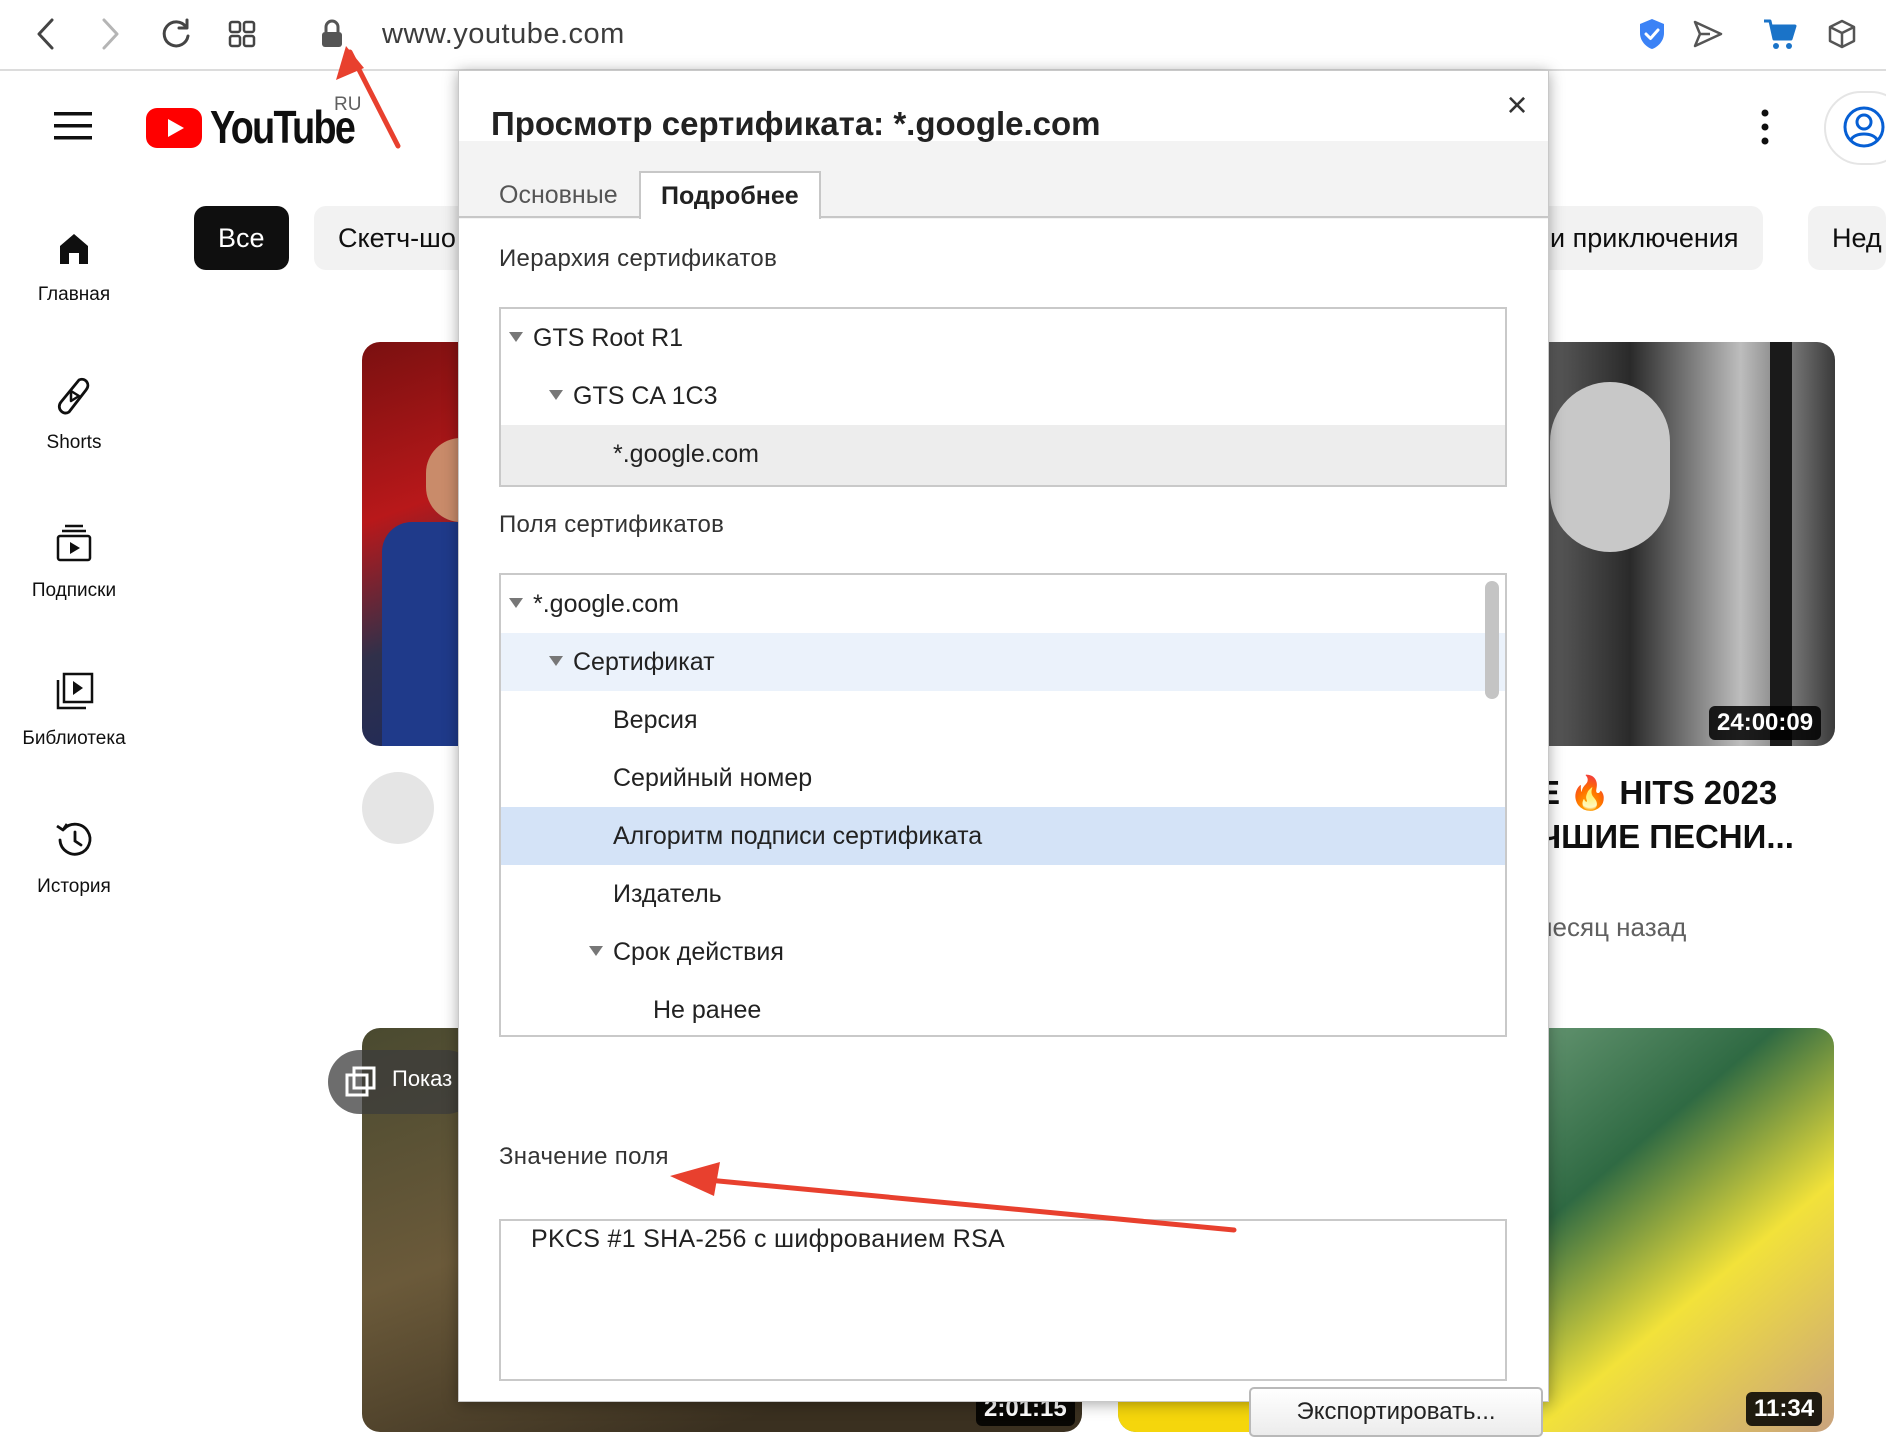  Describe the element at coordinates (798, 836) in the screenshot. I see `field-item-label: Алгоритм подписи сертификата` at that location.